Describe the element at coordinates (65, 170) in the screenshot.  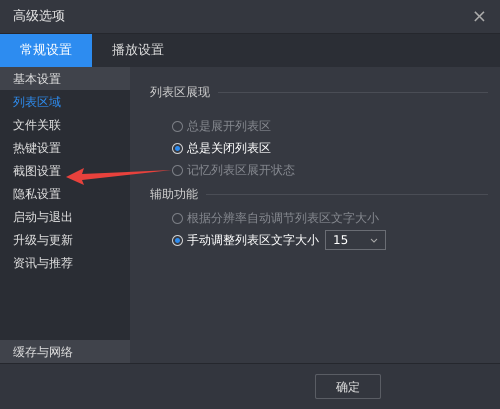
I see `sidebar-item: 截图设置` at that location.